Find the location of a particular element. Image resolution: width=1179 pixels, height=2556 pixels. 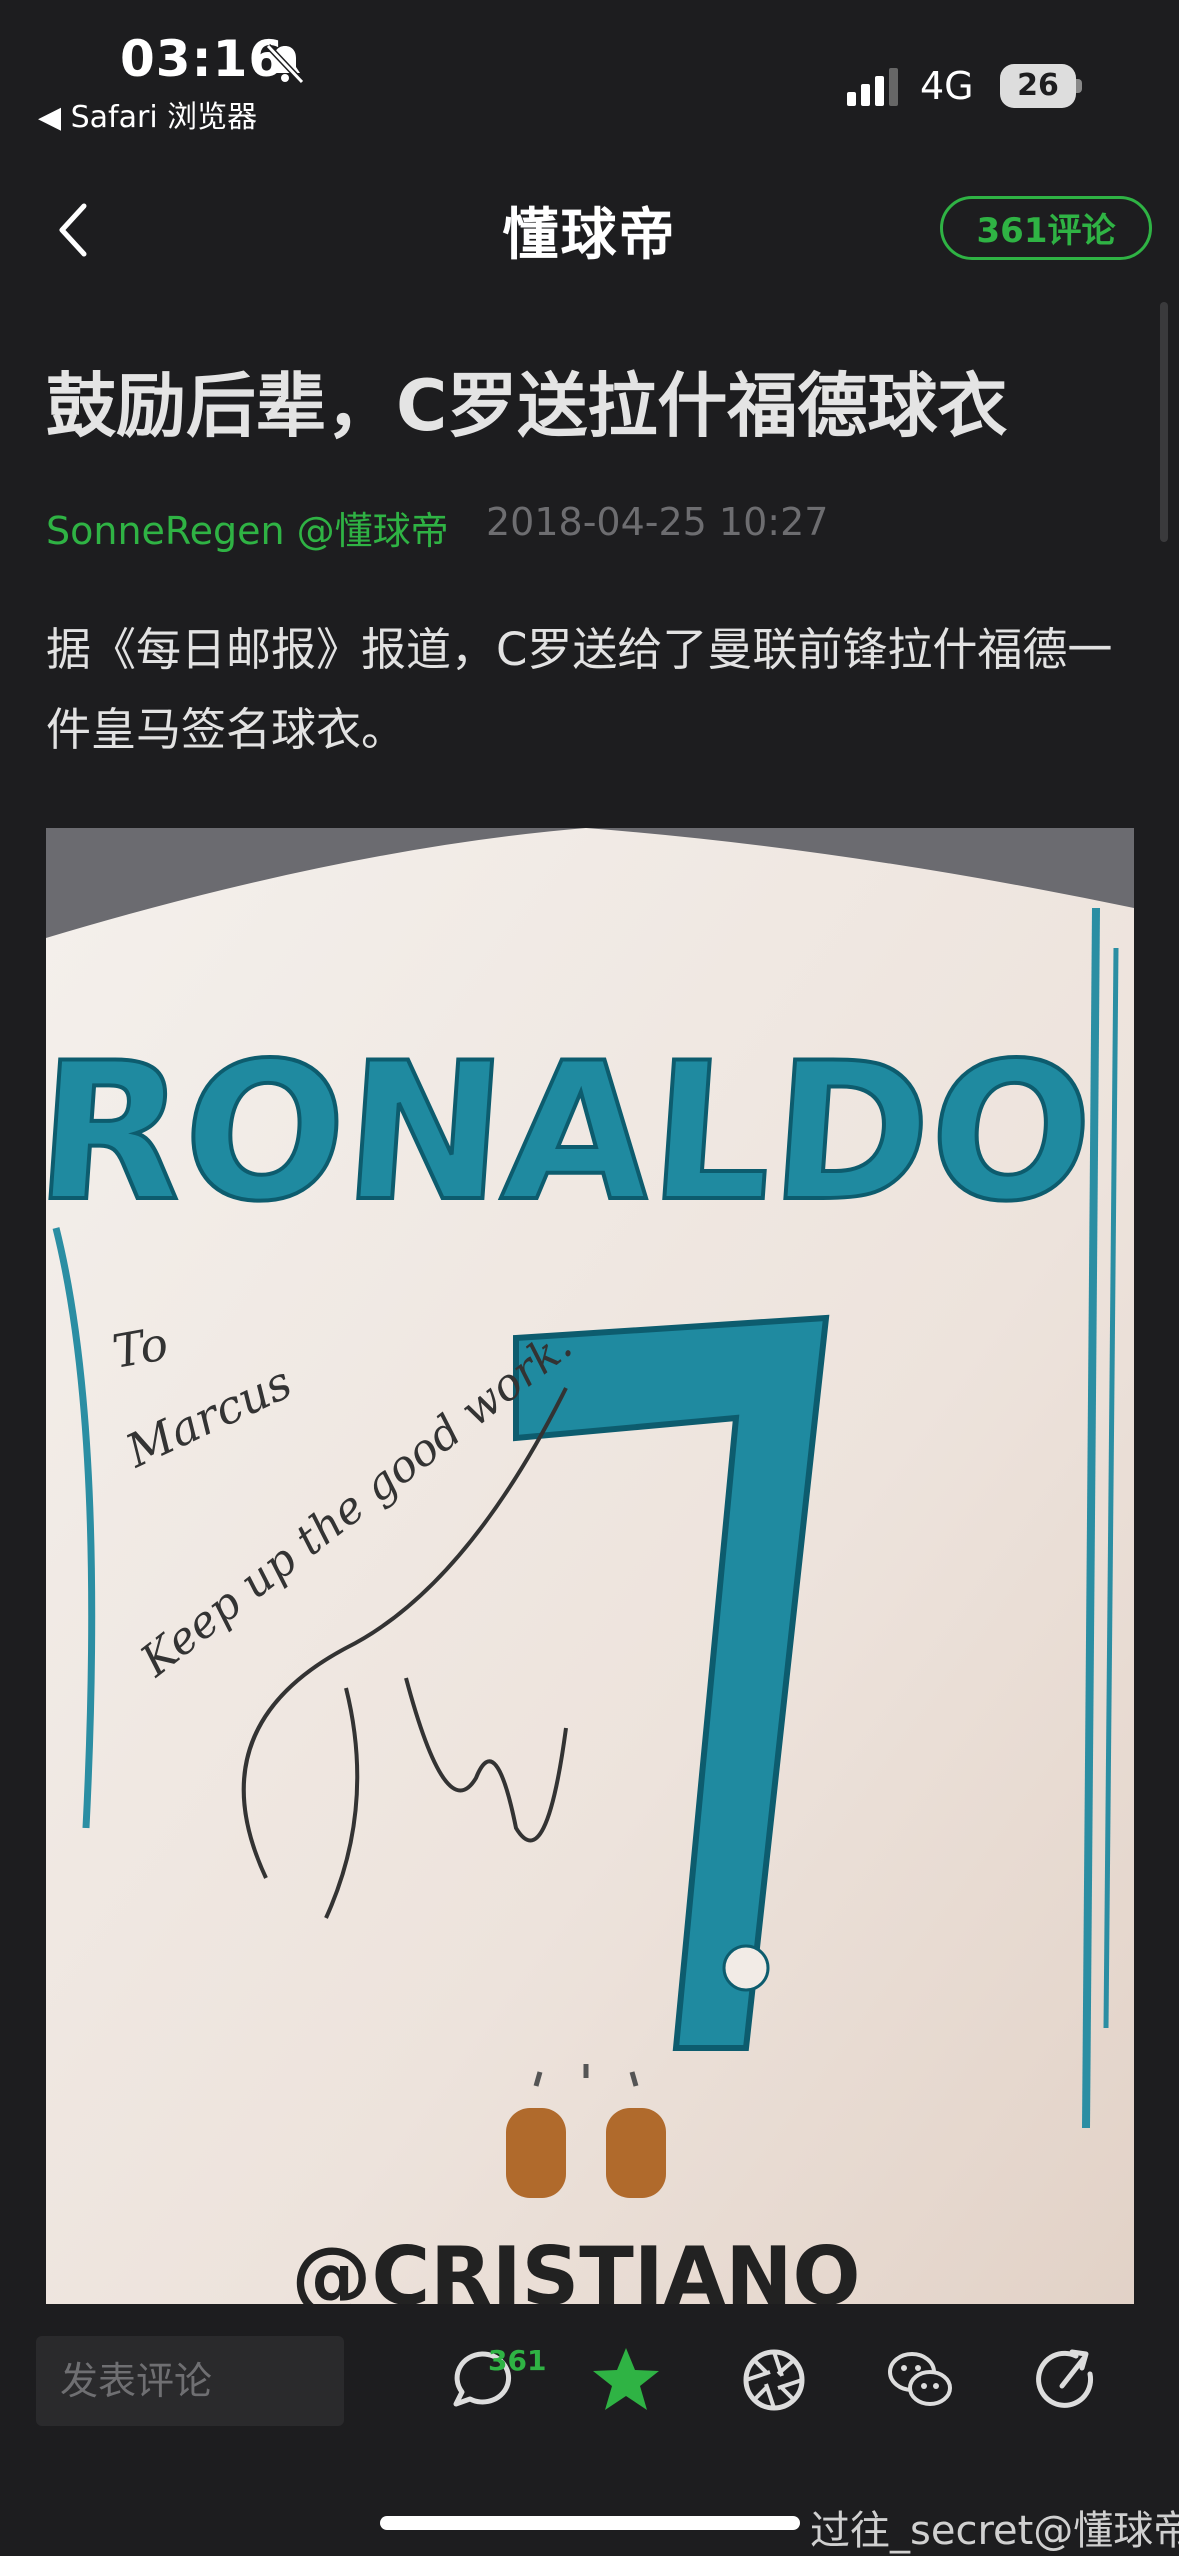

article-body: 据《每日邮报》报道，C罗送给了曼联前锋拉什福德一件皇马签名球衣。 is located at coordinates (579, 689).